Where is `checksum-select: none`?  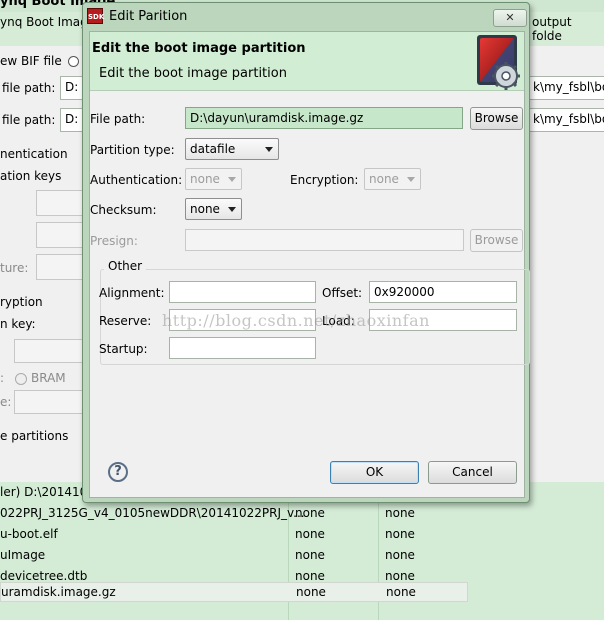
checksum-select: none is located at coordinates (213, 209).